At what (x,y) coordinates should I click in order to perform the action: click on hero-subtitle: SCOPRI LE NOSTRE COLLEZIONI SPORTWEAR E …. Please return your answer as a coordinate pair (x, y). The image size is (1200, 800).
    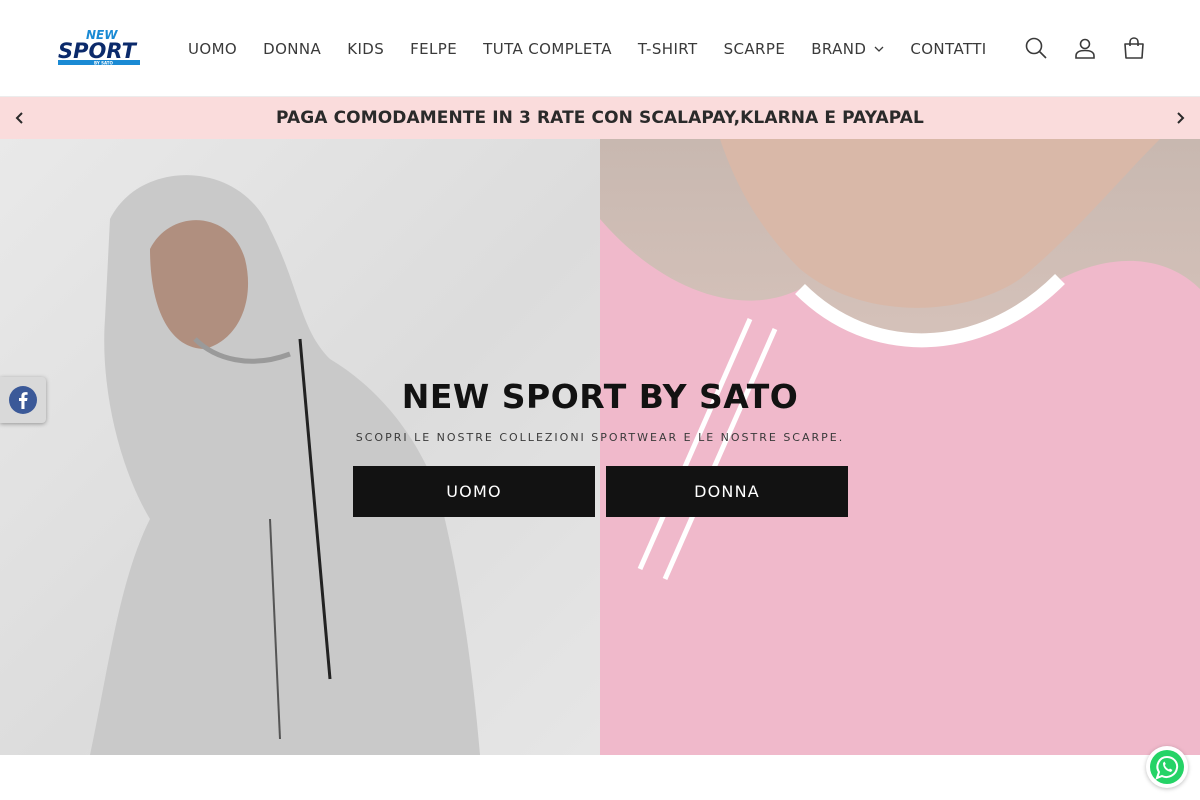
    Looking at the image, I should click on (600, 437).